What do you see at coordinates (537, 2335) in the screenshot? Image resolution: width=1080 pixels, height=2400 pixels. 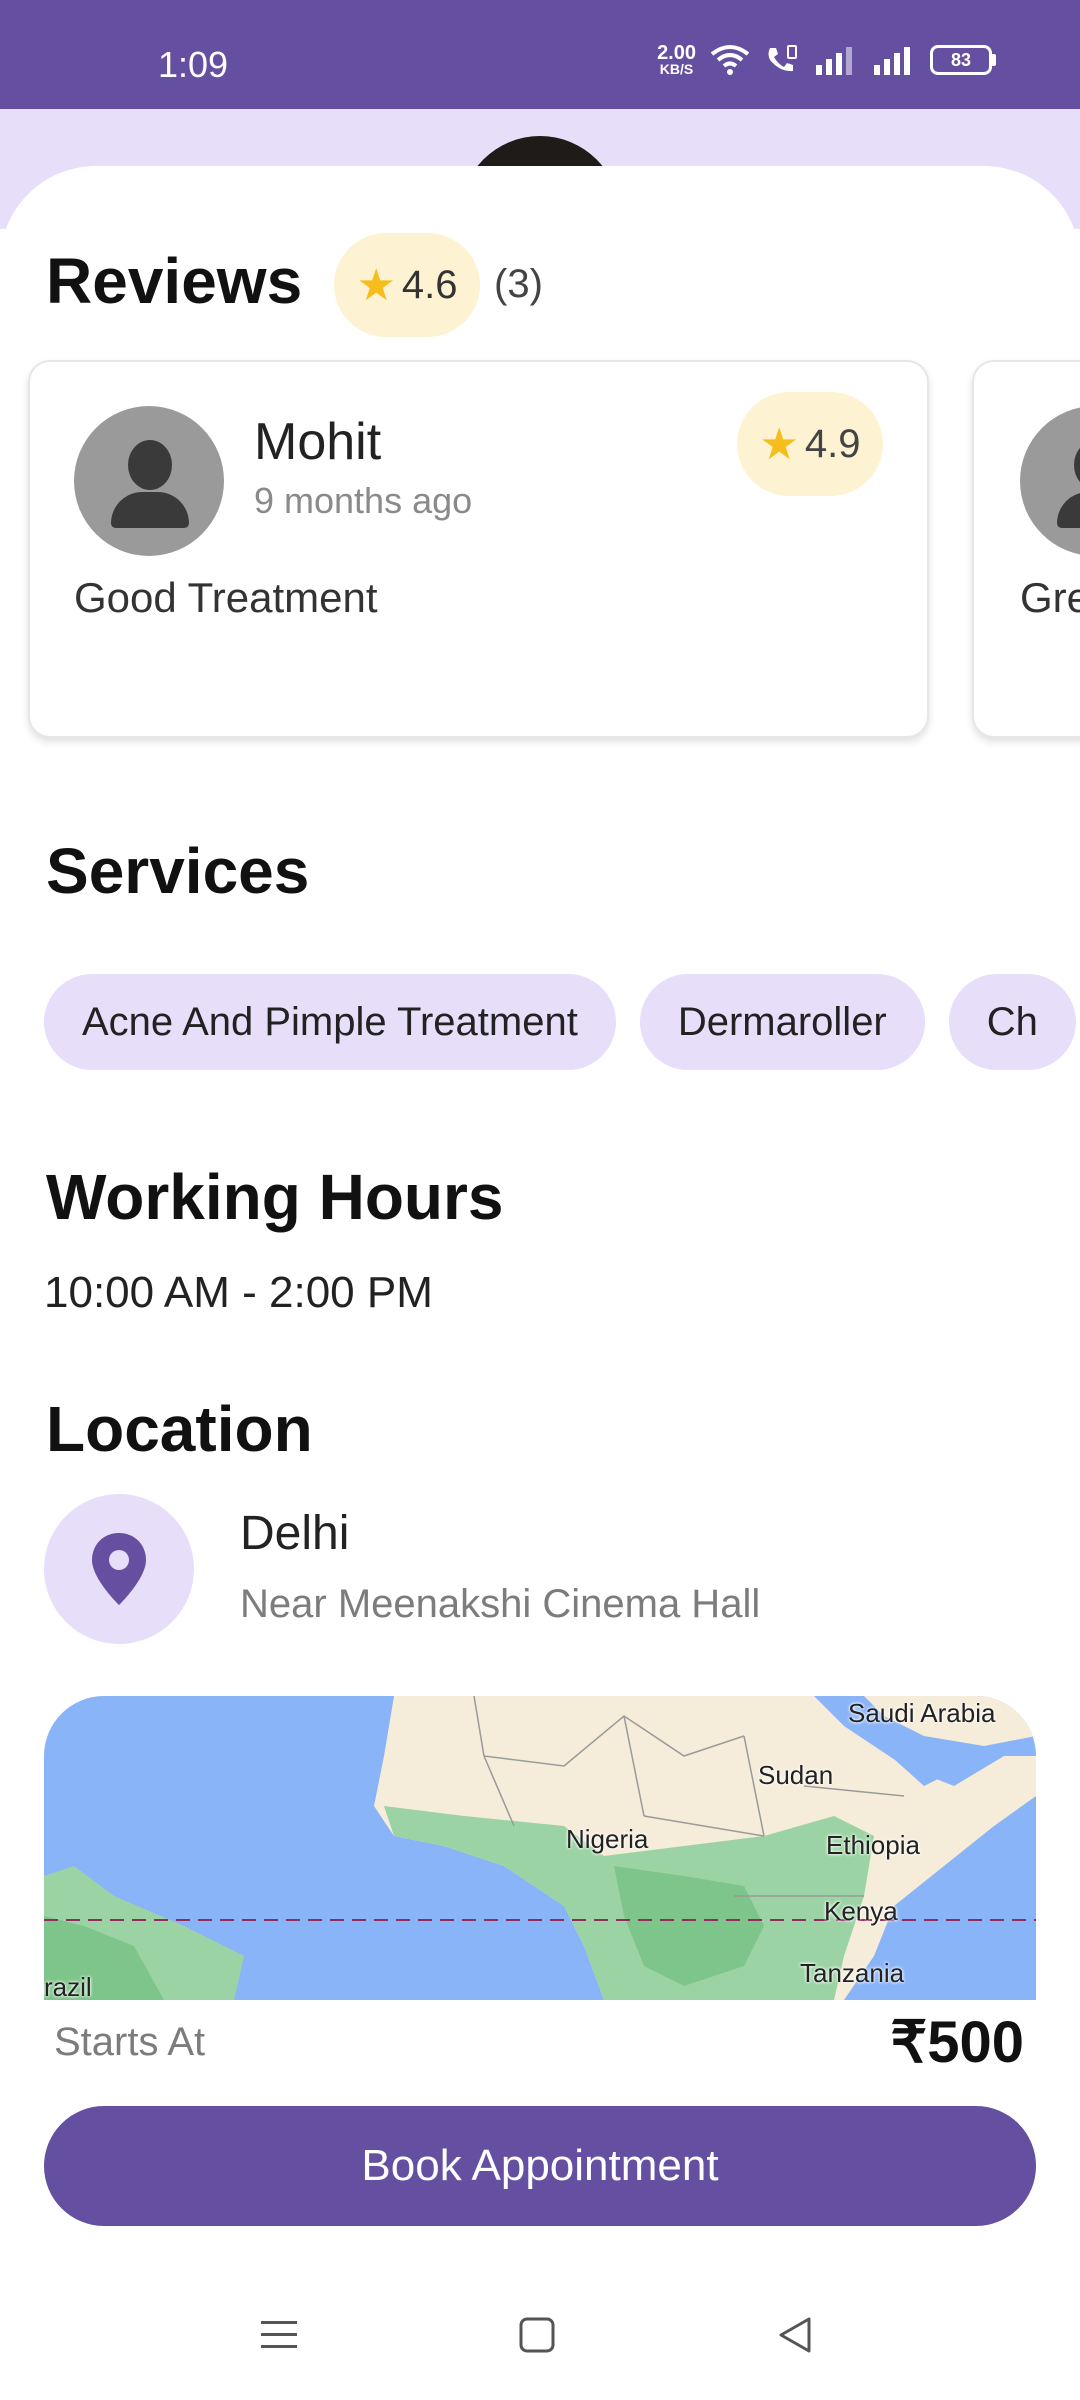 I see `home-icon` at bounding box center [537, 2335].